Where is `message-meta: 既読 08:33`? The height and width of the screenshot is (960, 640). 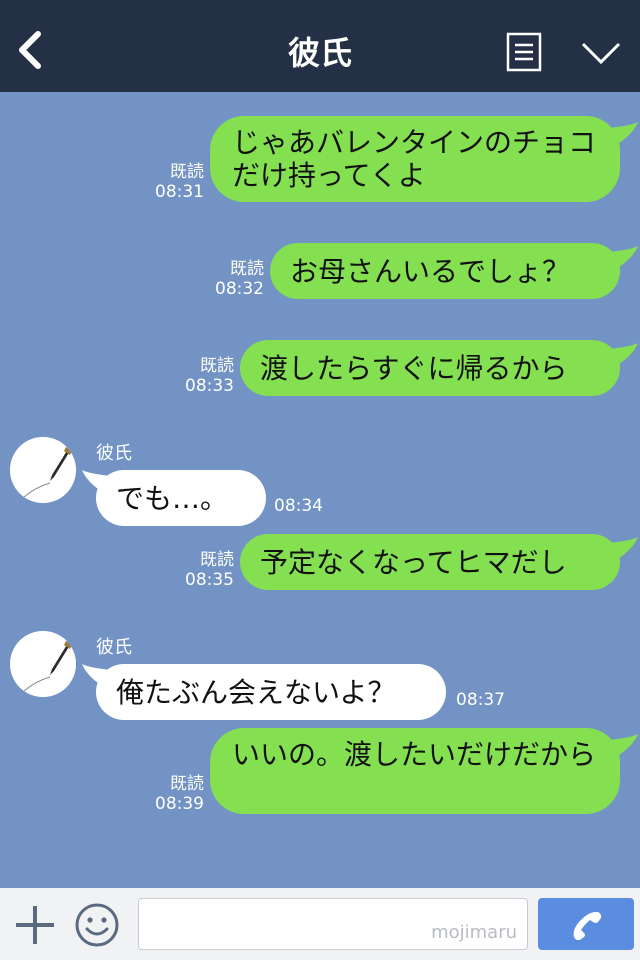 message-meta: 既読 08:33 is located at coordinates (205, 376).